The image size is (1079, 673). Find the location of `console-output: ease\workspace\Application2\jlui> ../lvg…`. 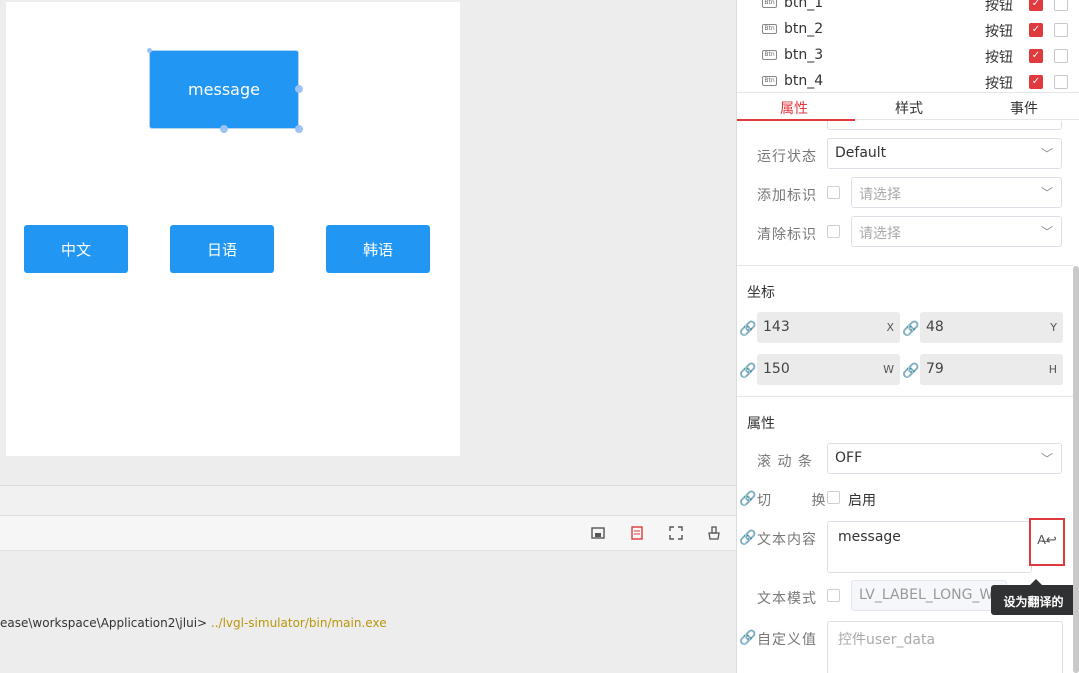

console-output: ease\workspace\Application2\jlui> ../lvg… is located at coordinates (368, 612).